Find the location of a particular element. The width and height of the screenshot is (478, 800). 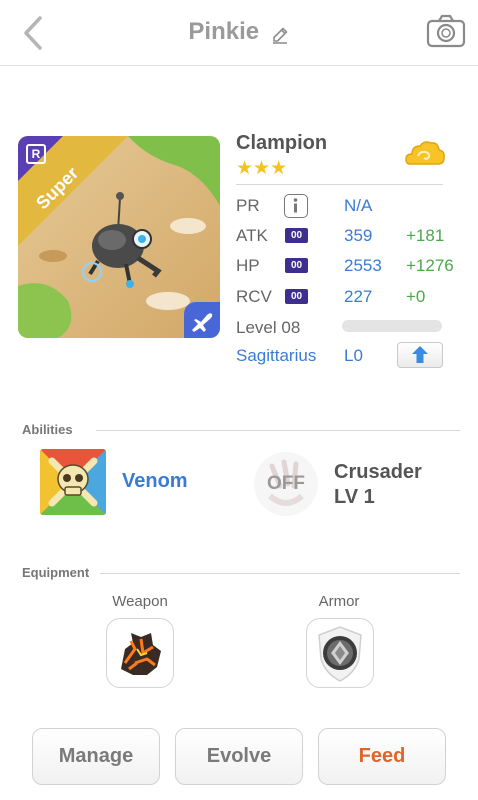

camera-button is located at coordinates (446, 31).